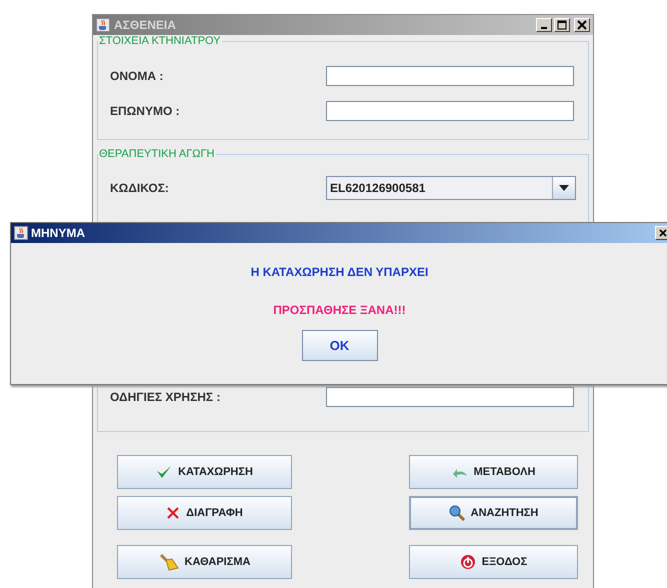  I want to click on section-legend: ΣΤΟΙΧΕΙΑ ΚΤΗΝΙΑΤΡΟΥ, so click(160, 41).